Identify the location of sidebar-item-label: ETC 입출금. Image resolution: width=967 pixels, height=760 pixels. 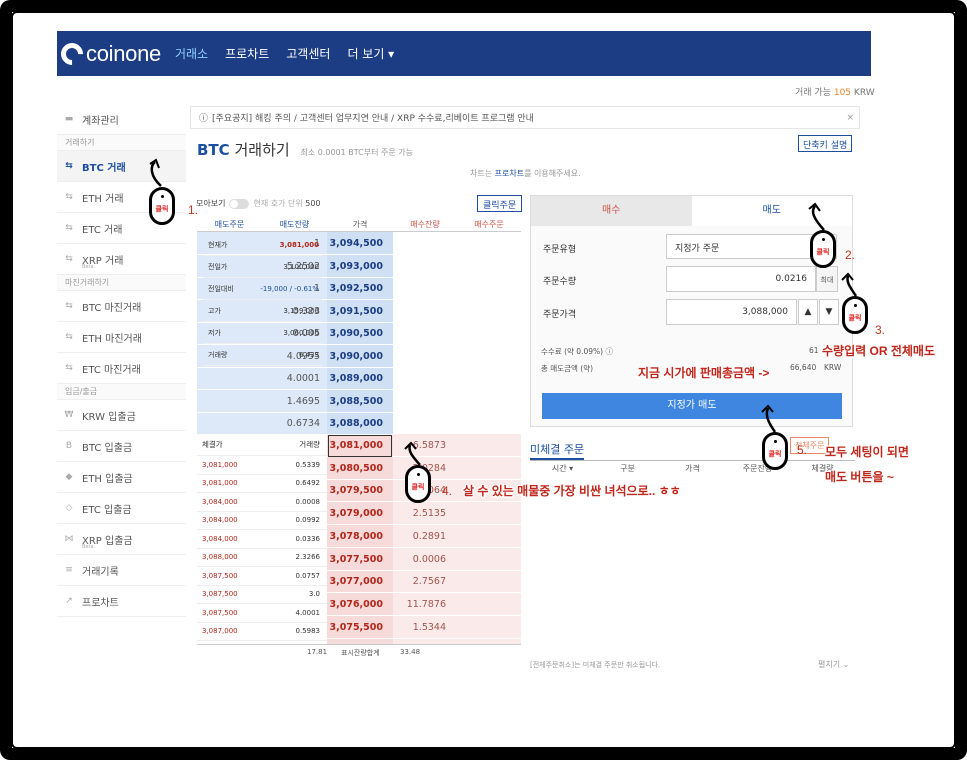
(107, 510).